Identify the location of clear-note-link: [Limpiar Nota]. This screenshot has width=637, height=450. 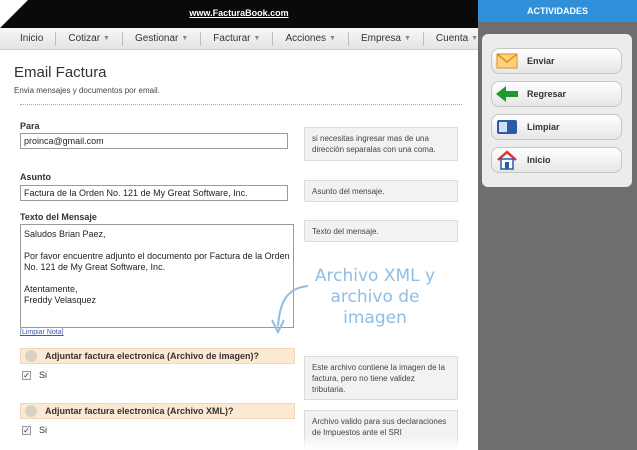
(42, 332).